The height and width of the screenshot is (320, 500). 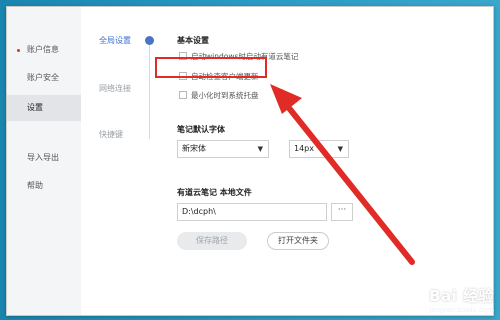 What do you see at coordinates (461, 296) in the screenshot?
I see `watermark-logo: Bai 经验` at bounding box center [461, 296].